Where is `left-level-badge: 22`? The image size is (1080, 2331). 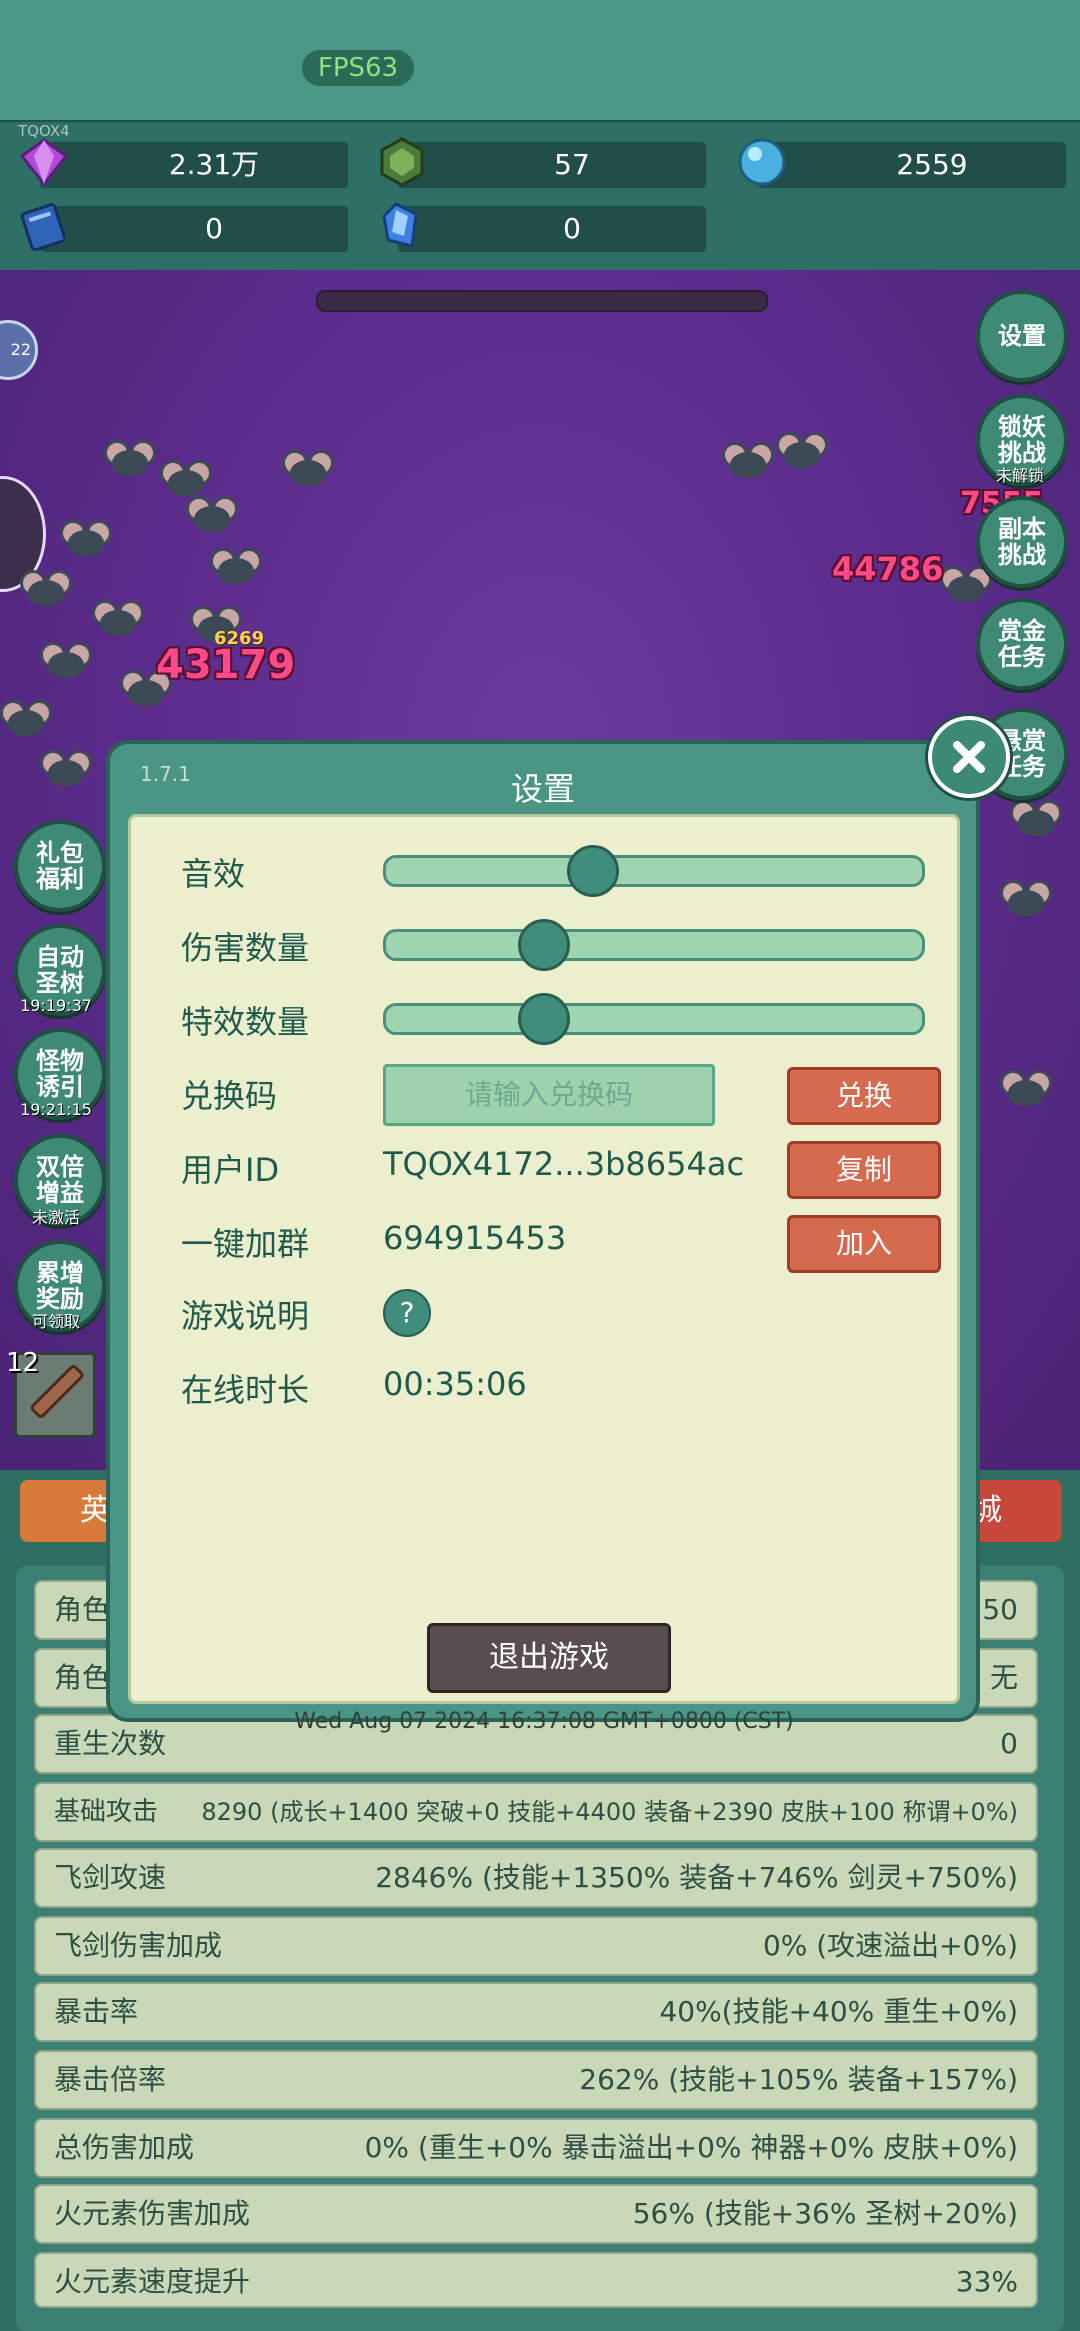
left-level-badge: 22 is located at coordinates (19, 350).